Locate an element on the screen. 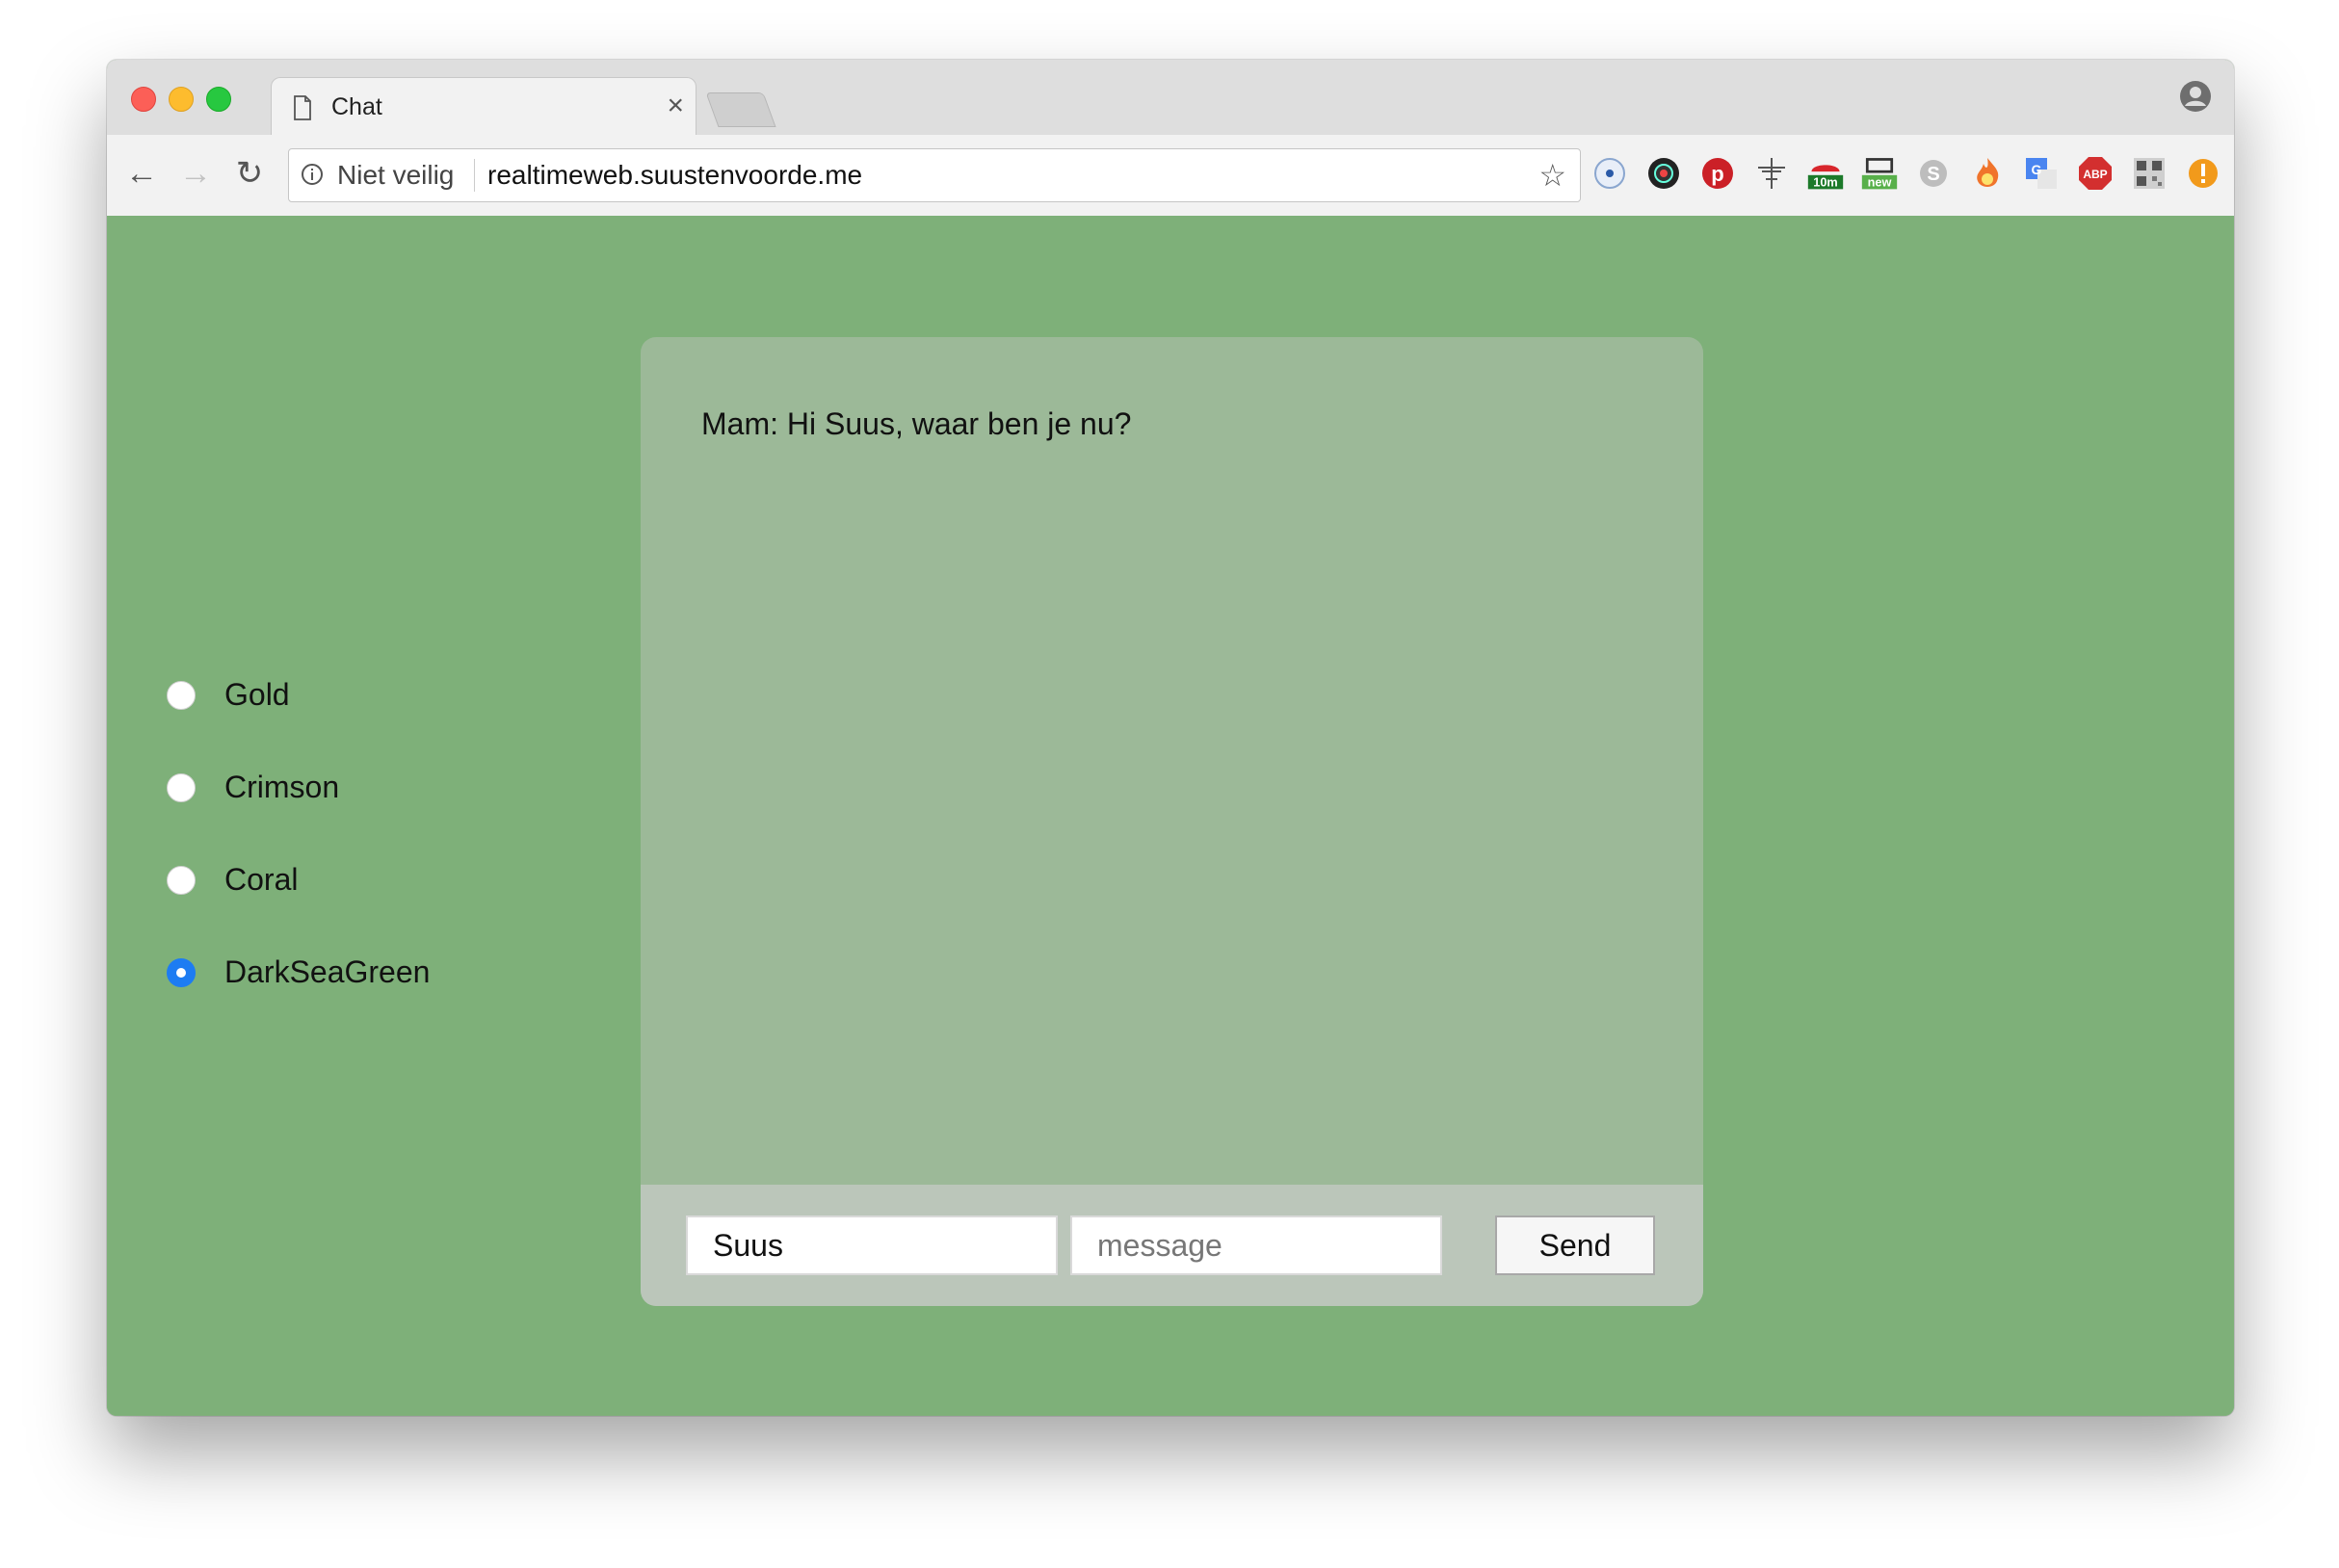 Image resolution: width=2339 pixels, height=1568 pixels. tab-title: Chat is located at coordinates (356, 106).